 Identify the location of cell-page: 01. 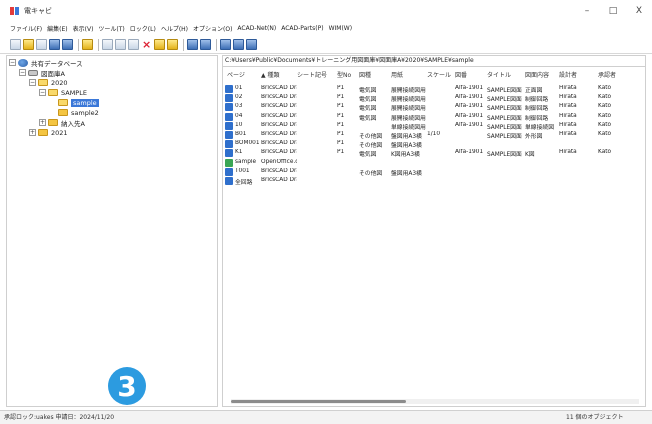
(247, 88).